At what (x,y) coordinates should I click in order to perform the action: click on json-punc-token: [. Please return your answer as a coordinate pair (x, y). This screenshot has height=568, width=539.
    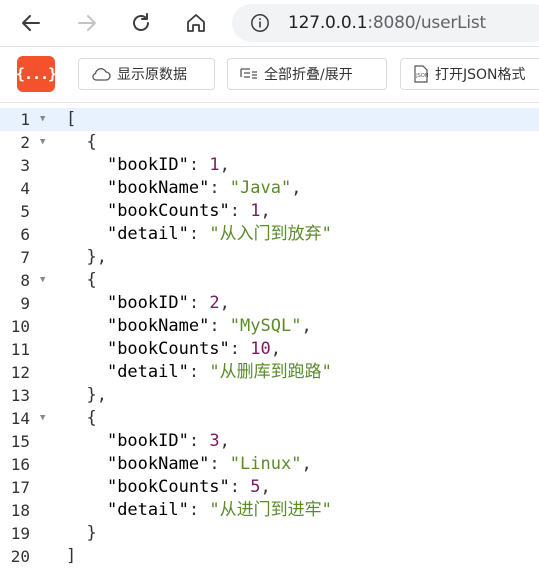
    Looking at the image, I should click on (71, 119).